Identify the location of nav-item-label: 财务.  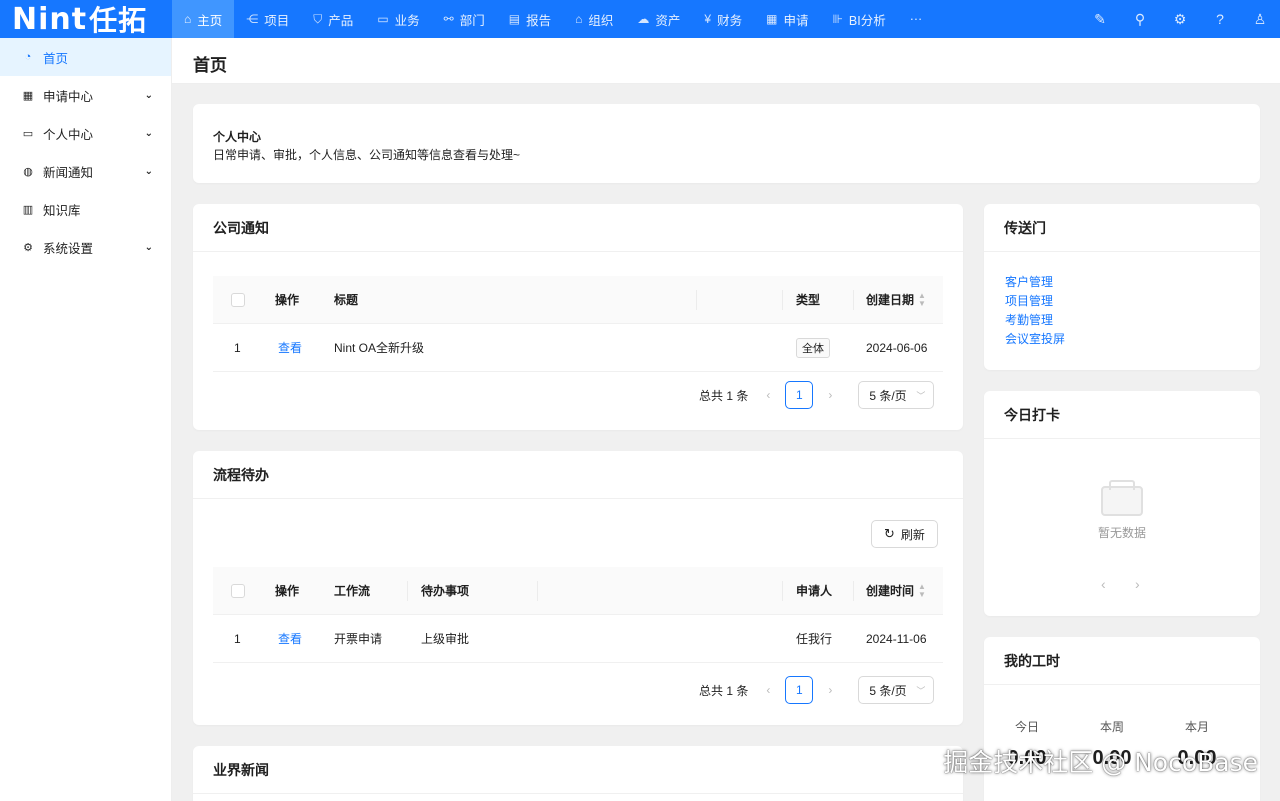
(730, 20).